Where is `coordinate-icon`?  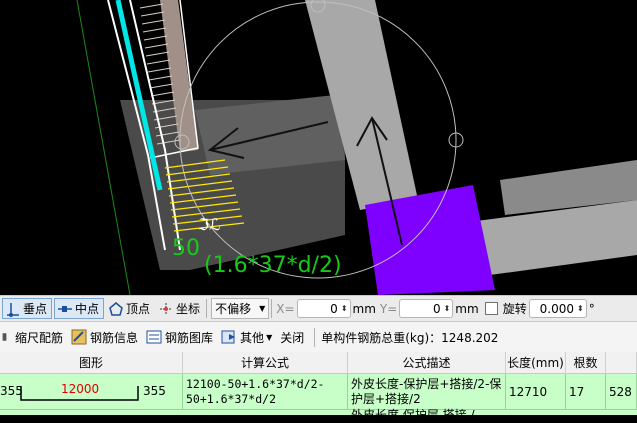
coordinate-icon is located at coordinates (166, 308).